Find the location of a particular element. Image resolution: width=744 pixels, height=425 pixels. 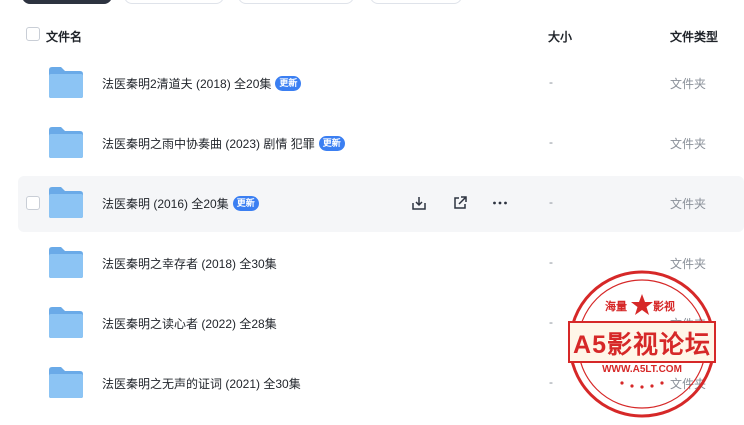

stamp-main-text: A5影视论坛 is located at coordinates (642, 345).